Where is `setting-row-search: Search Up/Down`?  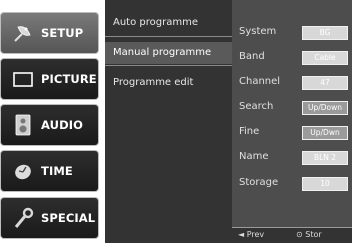 setting-row-search: Search Up/Down is located at coordinates (292, 109).